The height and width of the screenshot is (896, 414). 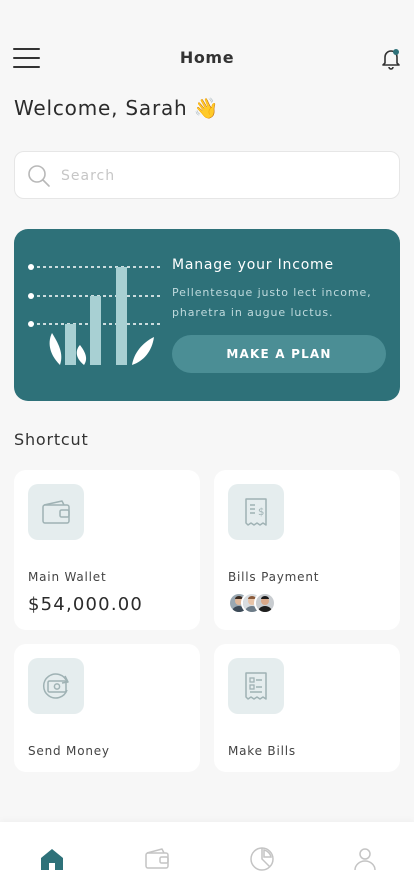 What do you see at coordinates (101, 108) in the screenshot?
I see `welcome-text: Welcome, Sarah` at bounding box center [101, 108].